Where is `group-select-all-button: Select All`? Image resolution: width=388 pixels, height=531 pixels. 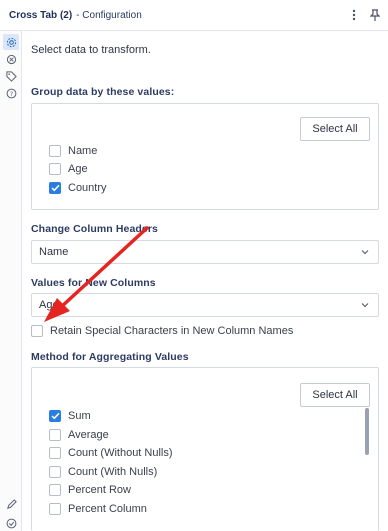 group-select-all-button: Select All is located at coordinates (335, 129).